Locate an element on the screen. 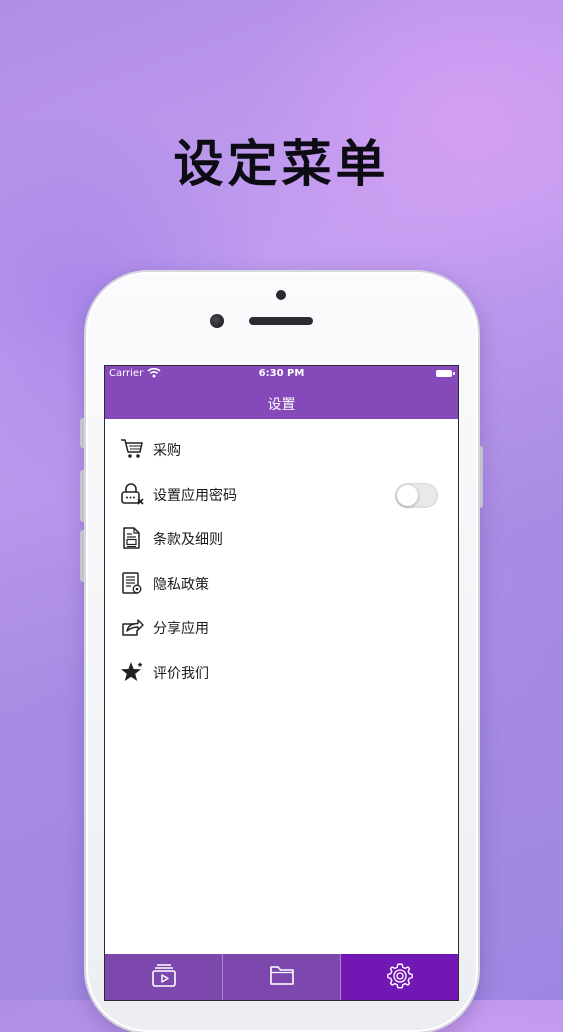 Image resolution: width=563 pixels, height=1032 pixels. tab-settings is located at coordinates (399, 977).